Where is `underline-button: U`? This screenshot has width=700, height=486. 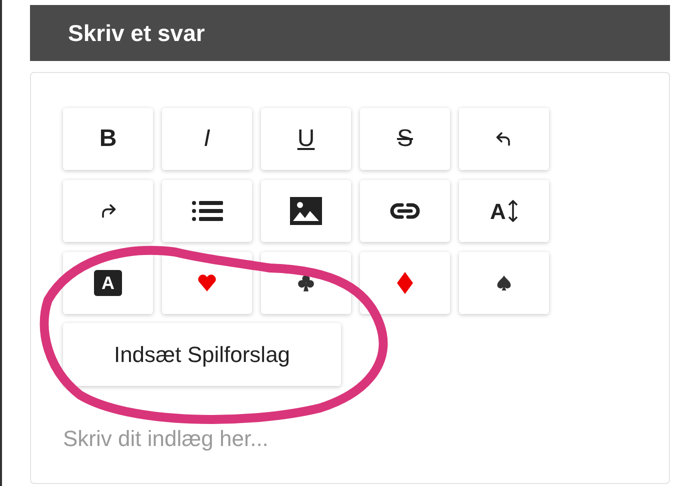
underline-button: U is located at coordinates (306, 139).